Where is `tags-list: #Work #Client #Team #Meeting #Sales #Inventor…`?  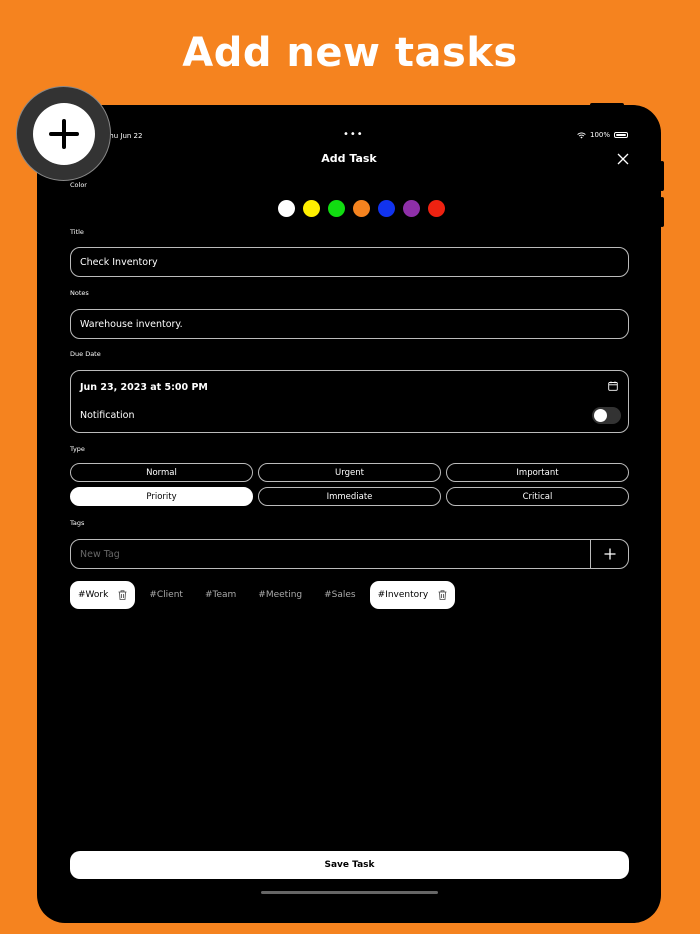 tags-list: #Work #Client #Team #Meeting #Sales #Inventor… is located at coordinates (263, 595).